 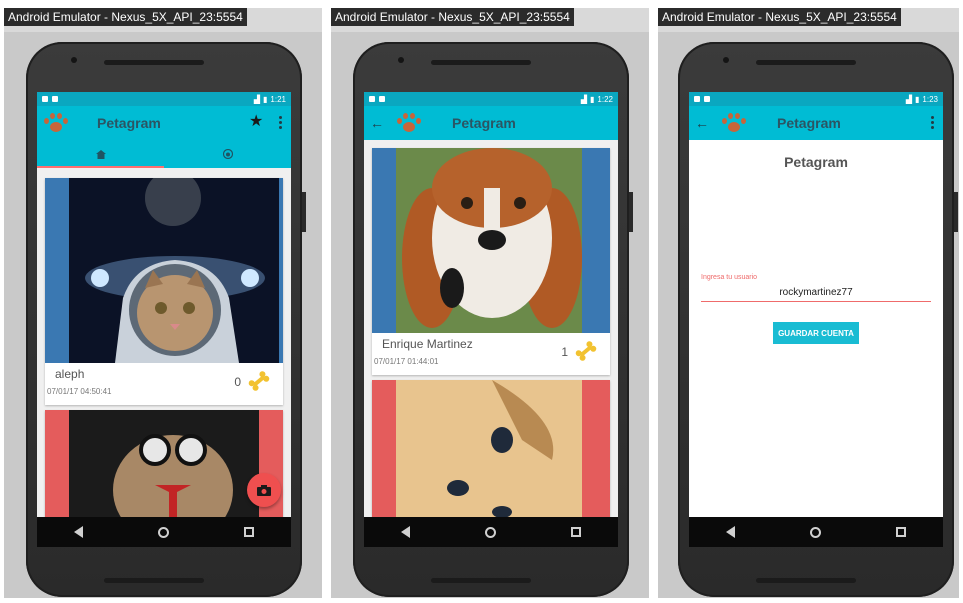 I want to click on status-bar: ▟ ▮ 1:22, so click(x=491, y=99).